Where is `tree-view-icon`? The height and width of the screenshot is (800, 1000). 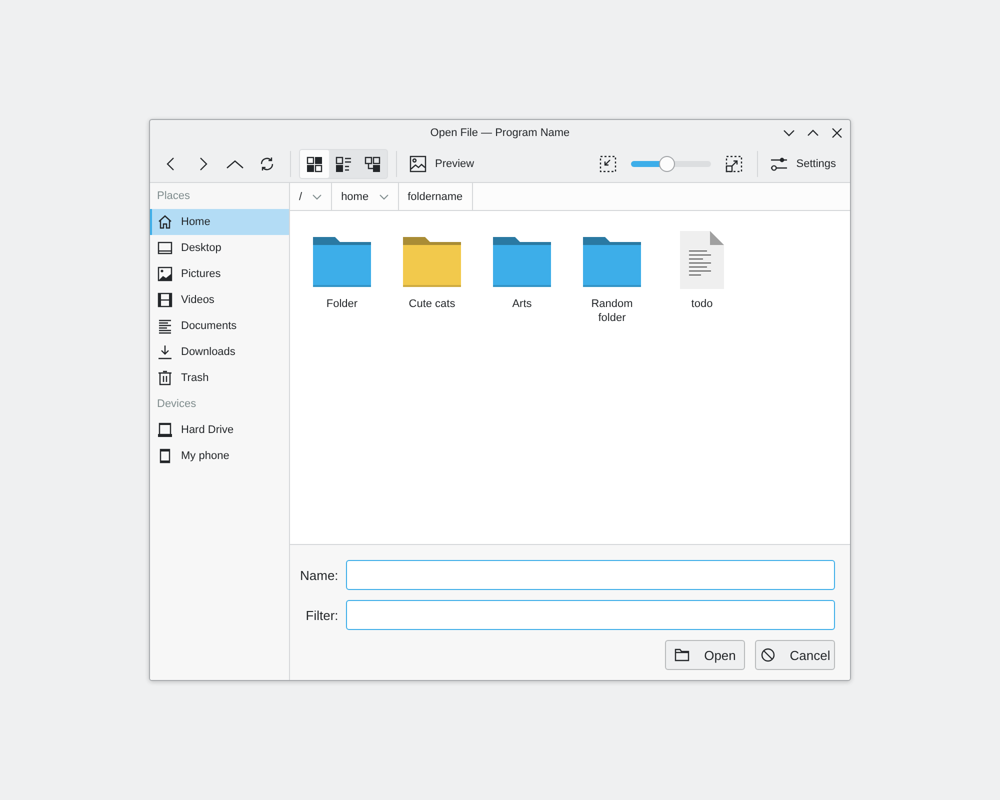
tree-view-icon is located at coordinates (372, 164).